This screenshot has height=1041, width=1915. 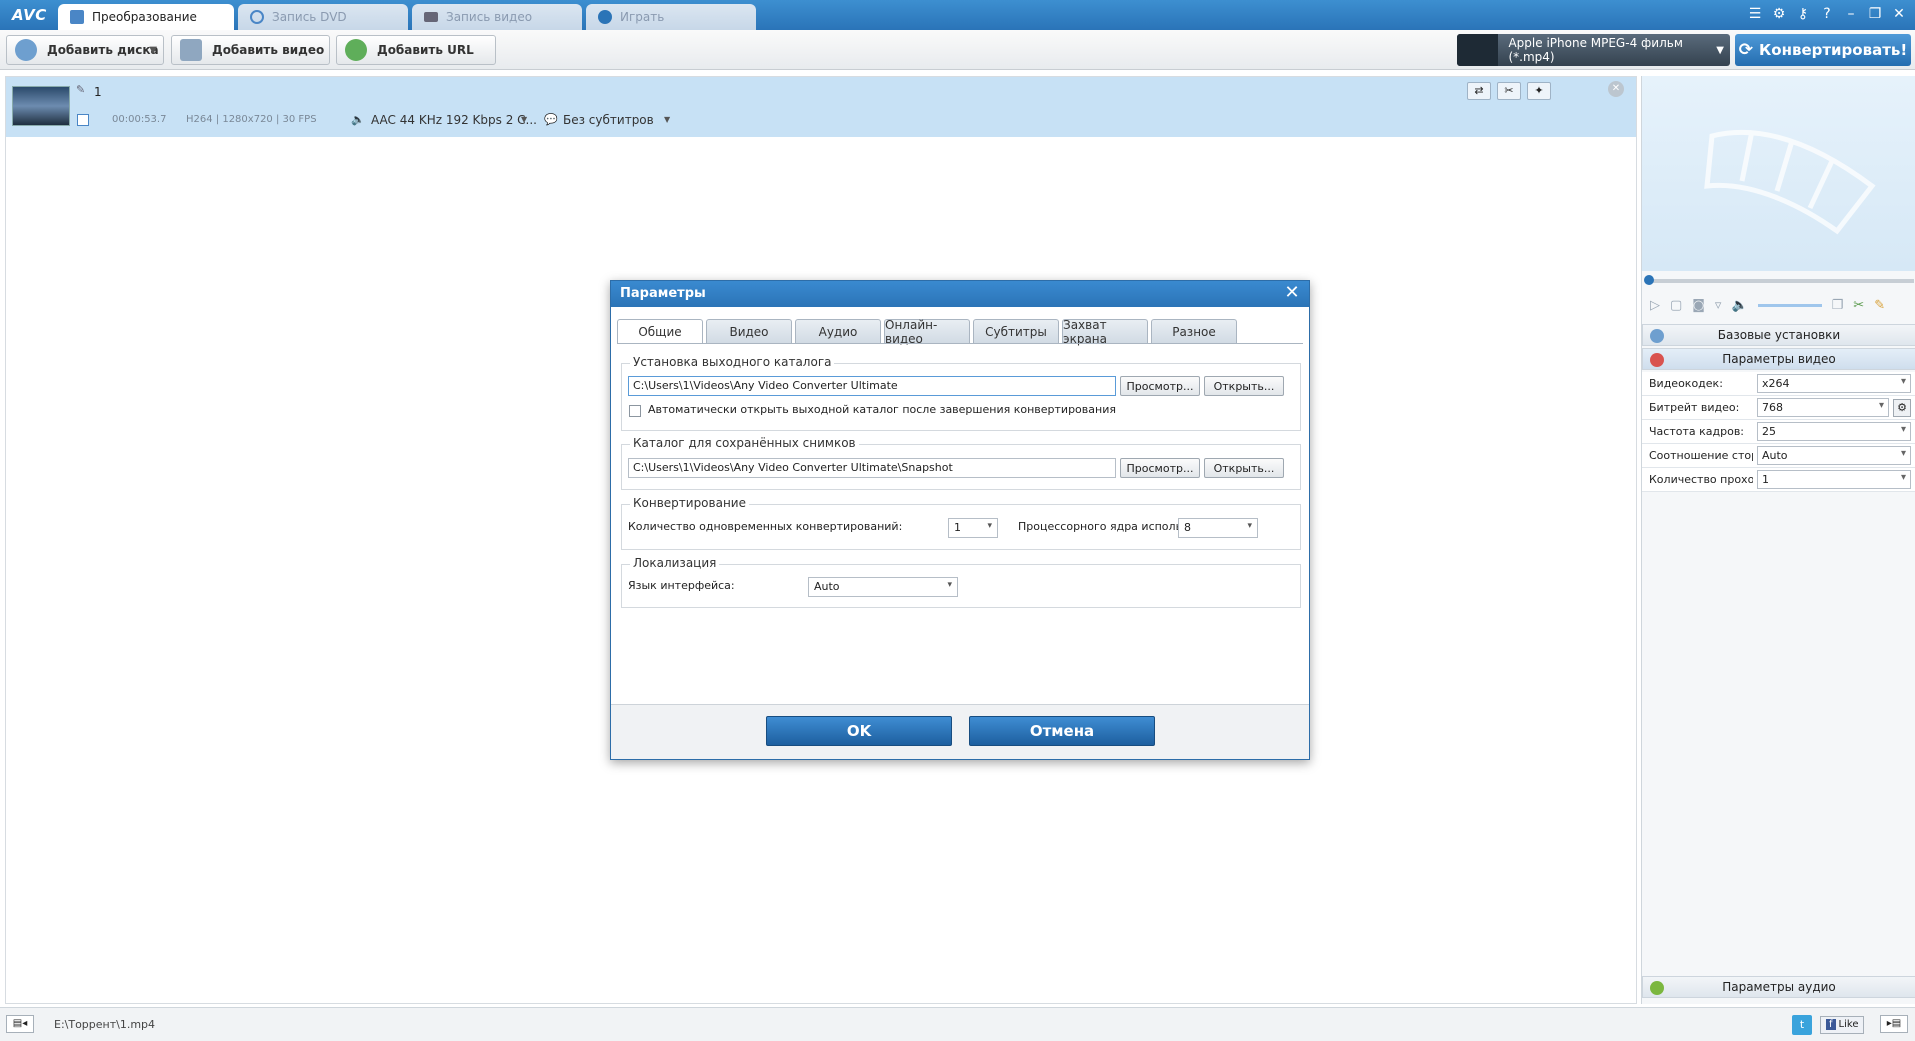 I want to click on file-checkbox, so click(x=83, y=120).